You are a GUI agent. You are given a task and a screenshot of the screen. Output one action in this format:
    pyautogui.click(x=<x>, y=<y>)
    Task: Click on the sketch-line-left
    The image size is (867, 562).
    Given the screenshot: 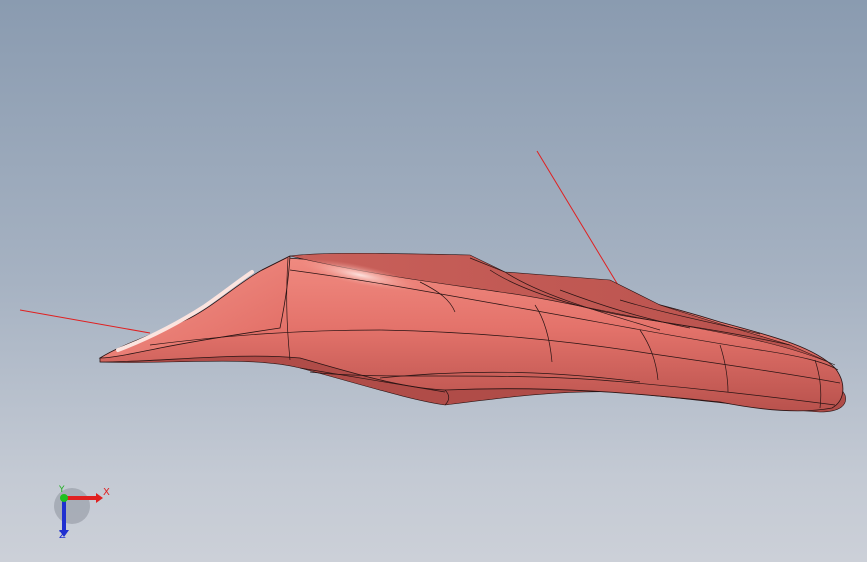 What is the action you would take?
    pyautogui.click(x=85, y=321)
    